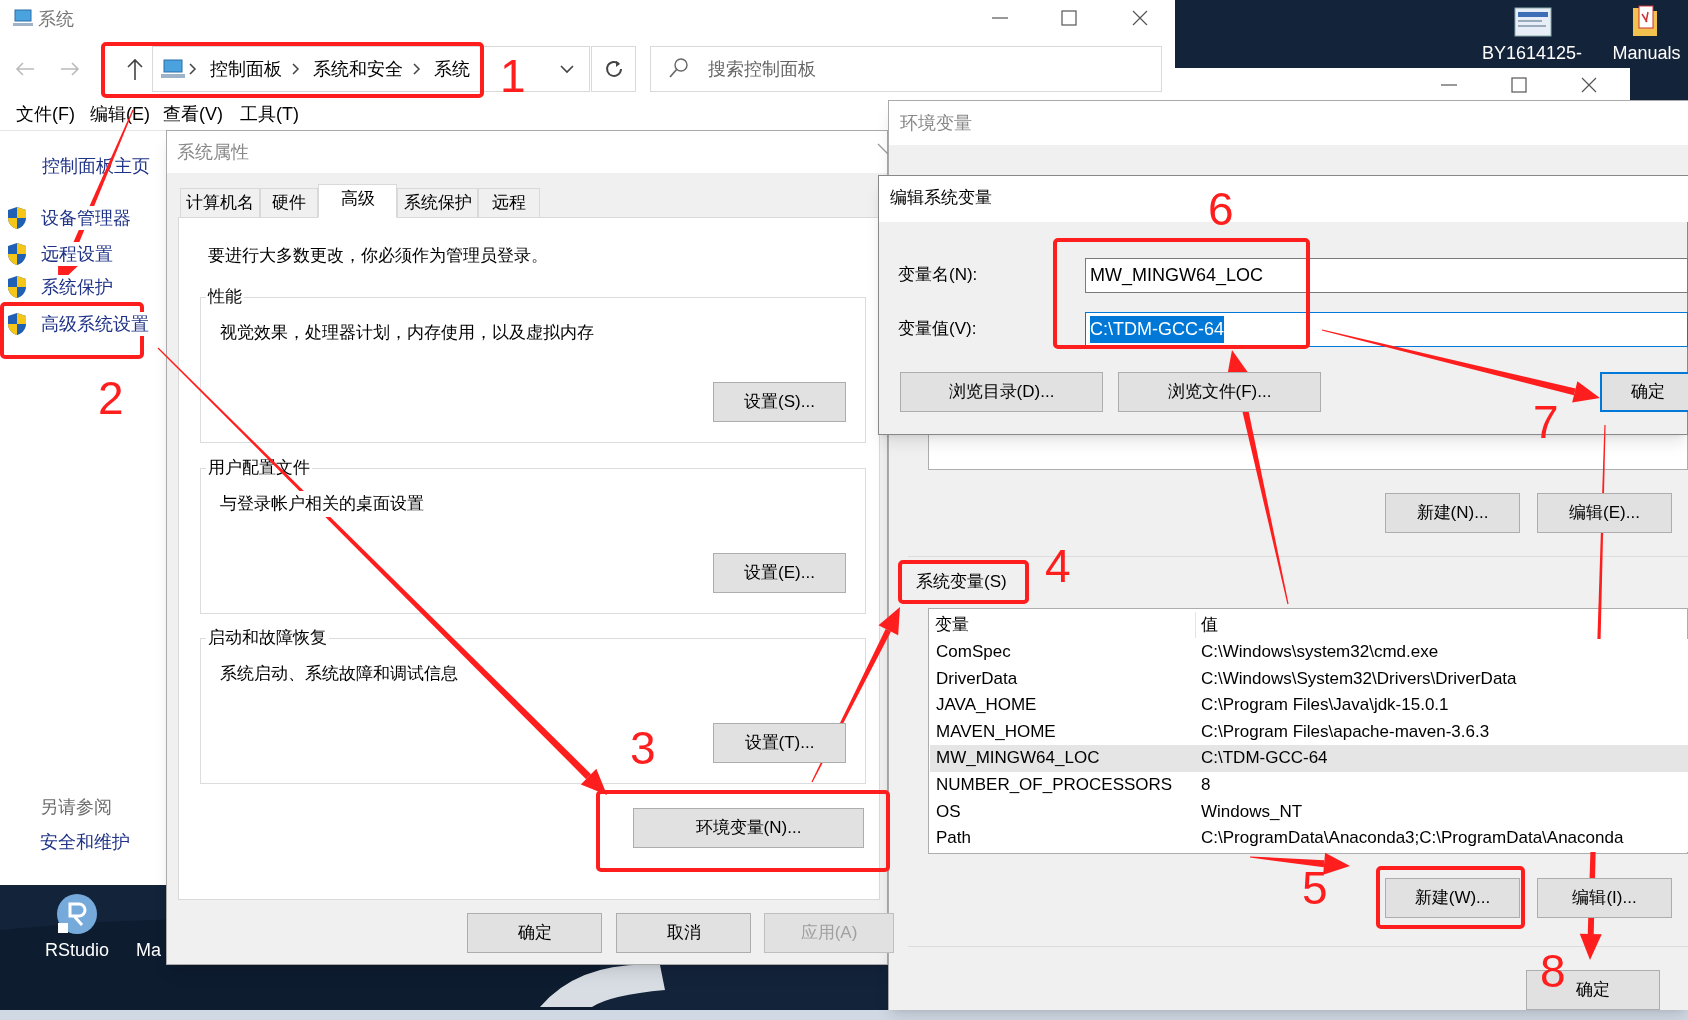  I want to click on column-header: 值, so click(1209, 625).